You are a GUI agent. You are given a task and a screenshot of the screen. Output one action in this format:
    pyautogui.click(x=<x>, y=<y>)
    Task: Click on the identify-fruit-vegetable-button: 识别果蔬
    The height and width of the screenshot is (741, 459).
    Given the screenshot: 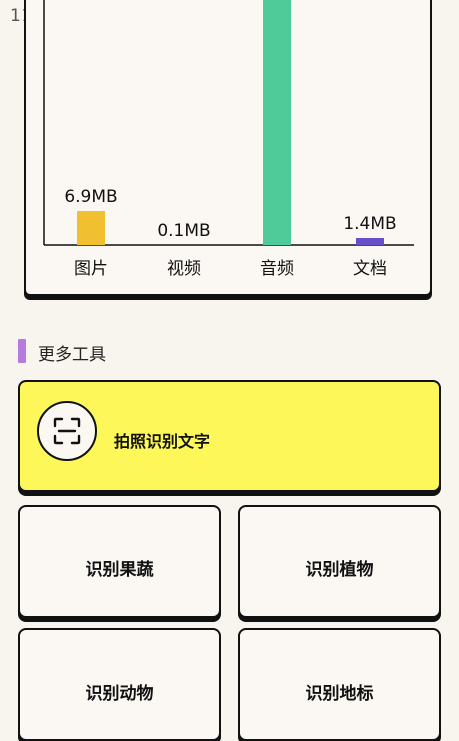 What is the action you would take?
    pyautogui.click(x=119, y=561)
    